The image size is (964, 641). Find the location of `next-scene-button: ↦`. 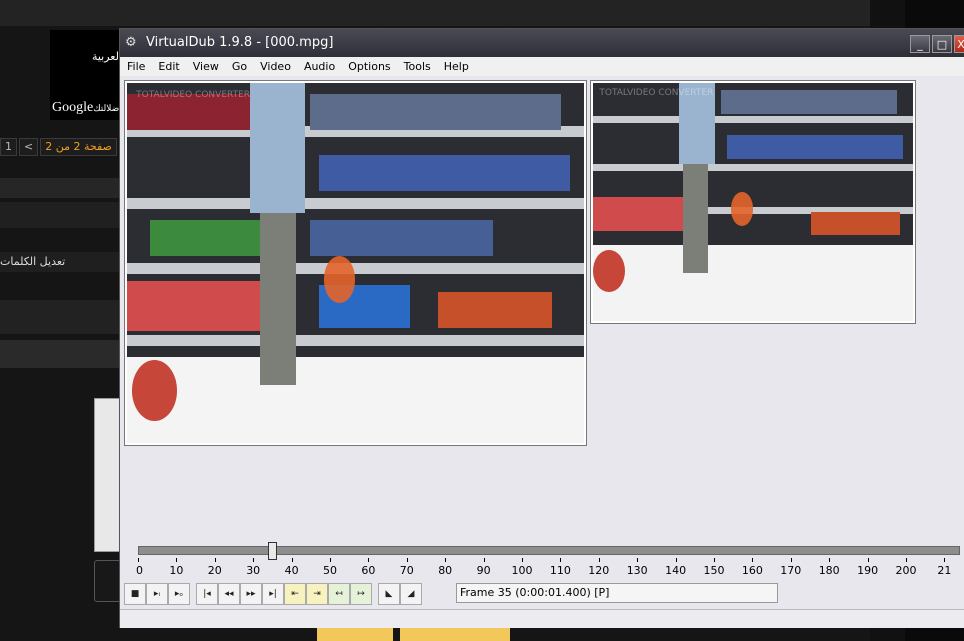

next-scene-button: ↦ is located at coordinates (361, 594).